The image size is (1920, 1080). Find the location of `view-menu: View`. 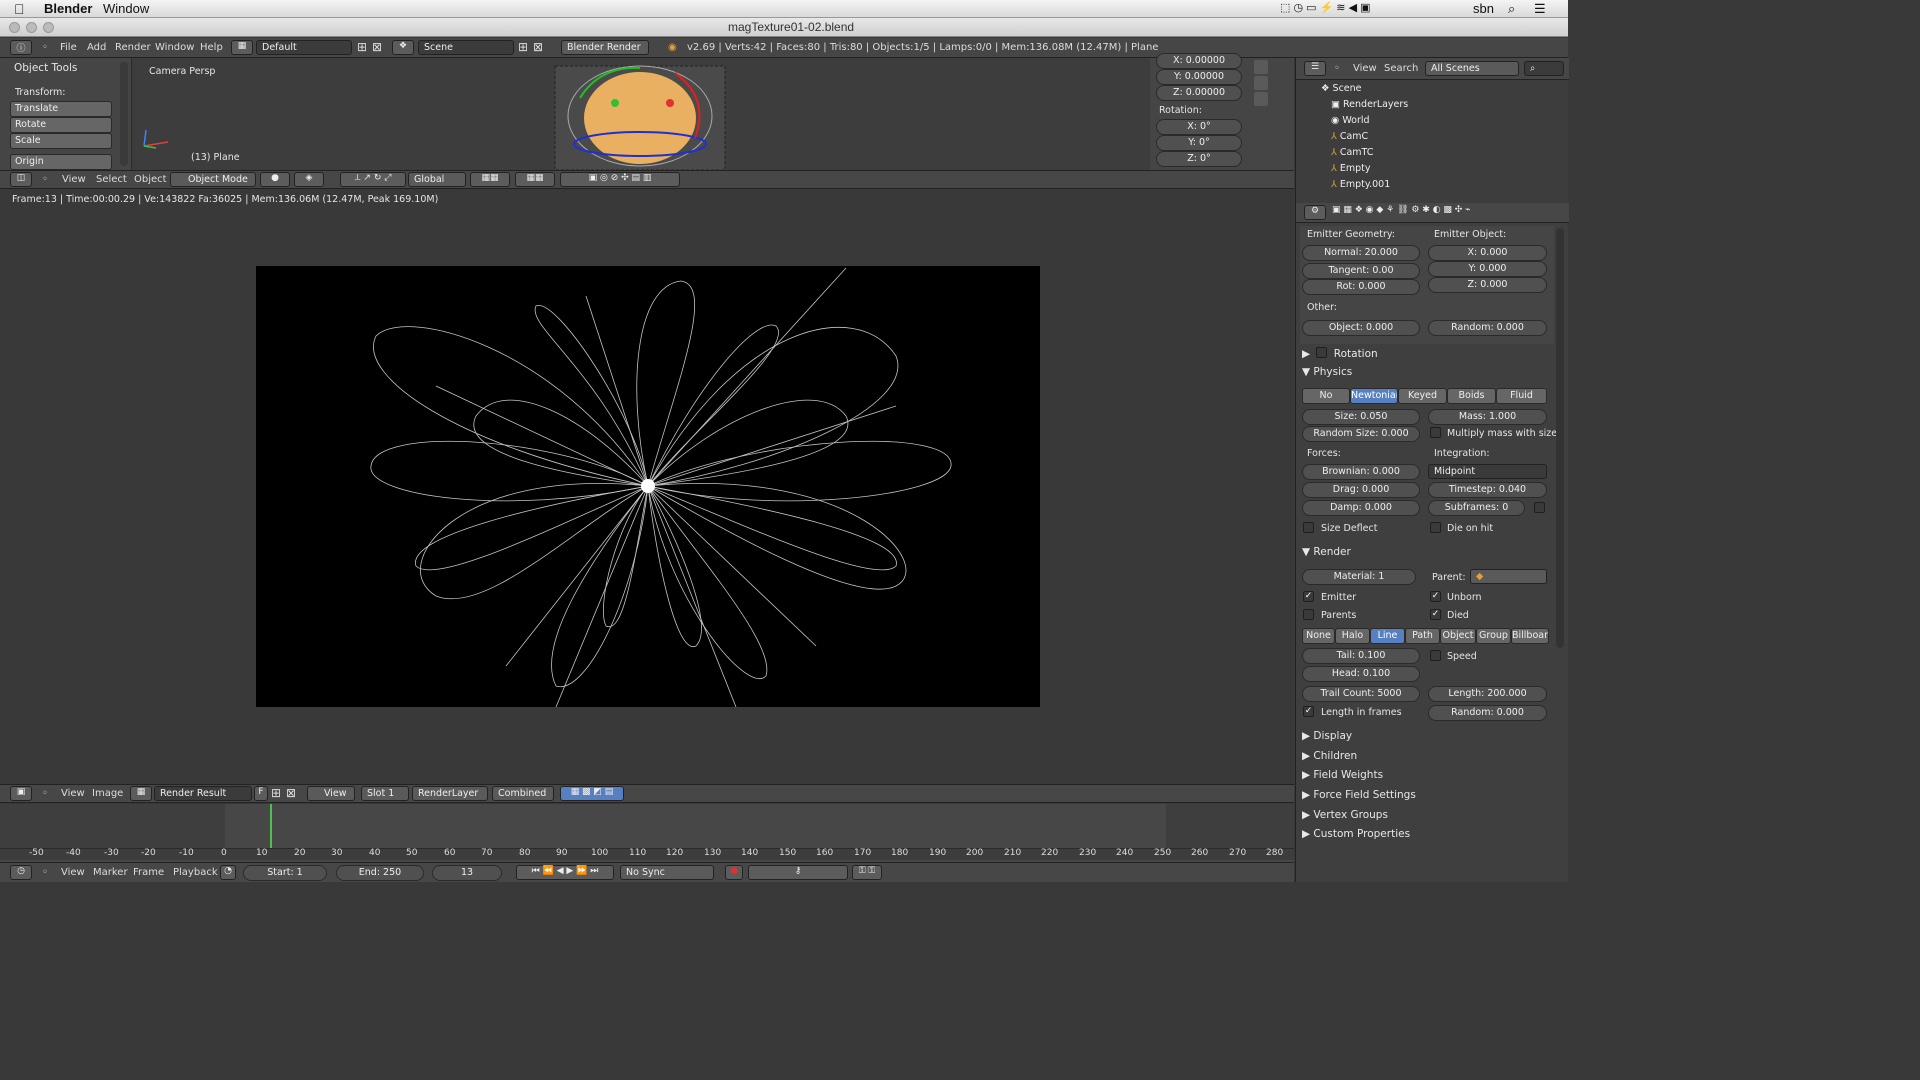

view-menu: View is located at coordinates (74, 179).